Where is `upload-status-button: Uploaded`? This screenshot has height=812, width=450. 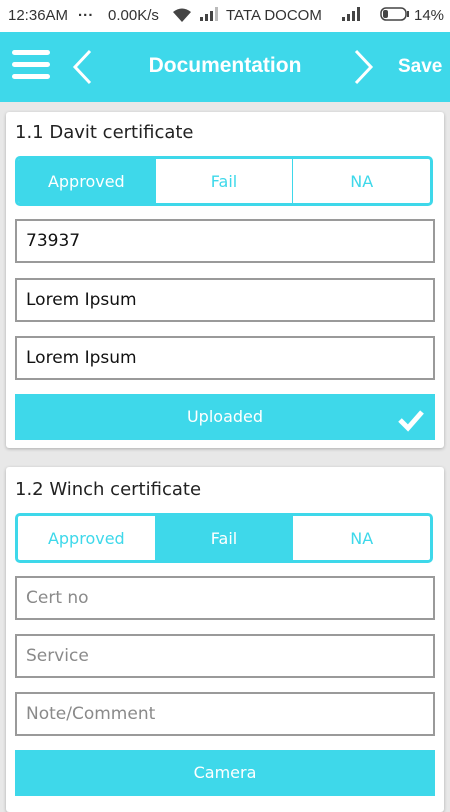
upload-status-button: Uploaded is located at coordinates (225, 417).